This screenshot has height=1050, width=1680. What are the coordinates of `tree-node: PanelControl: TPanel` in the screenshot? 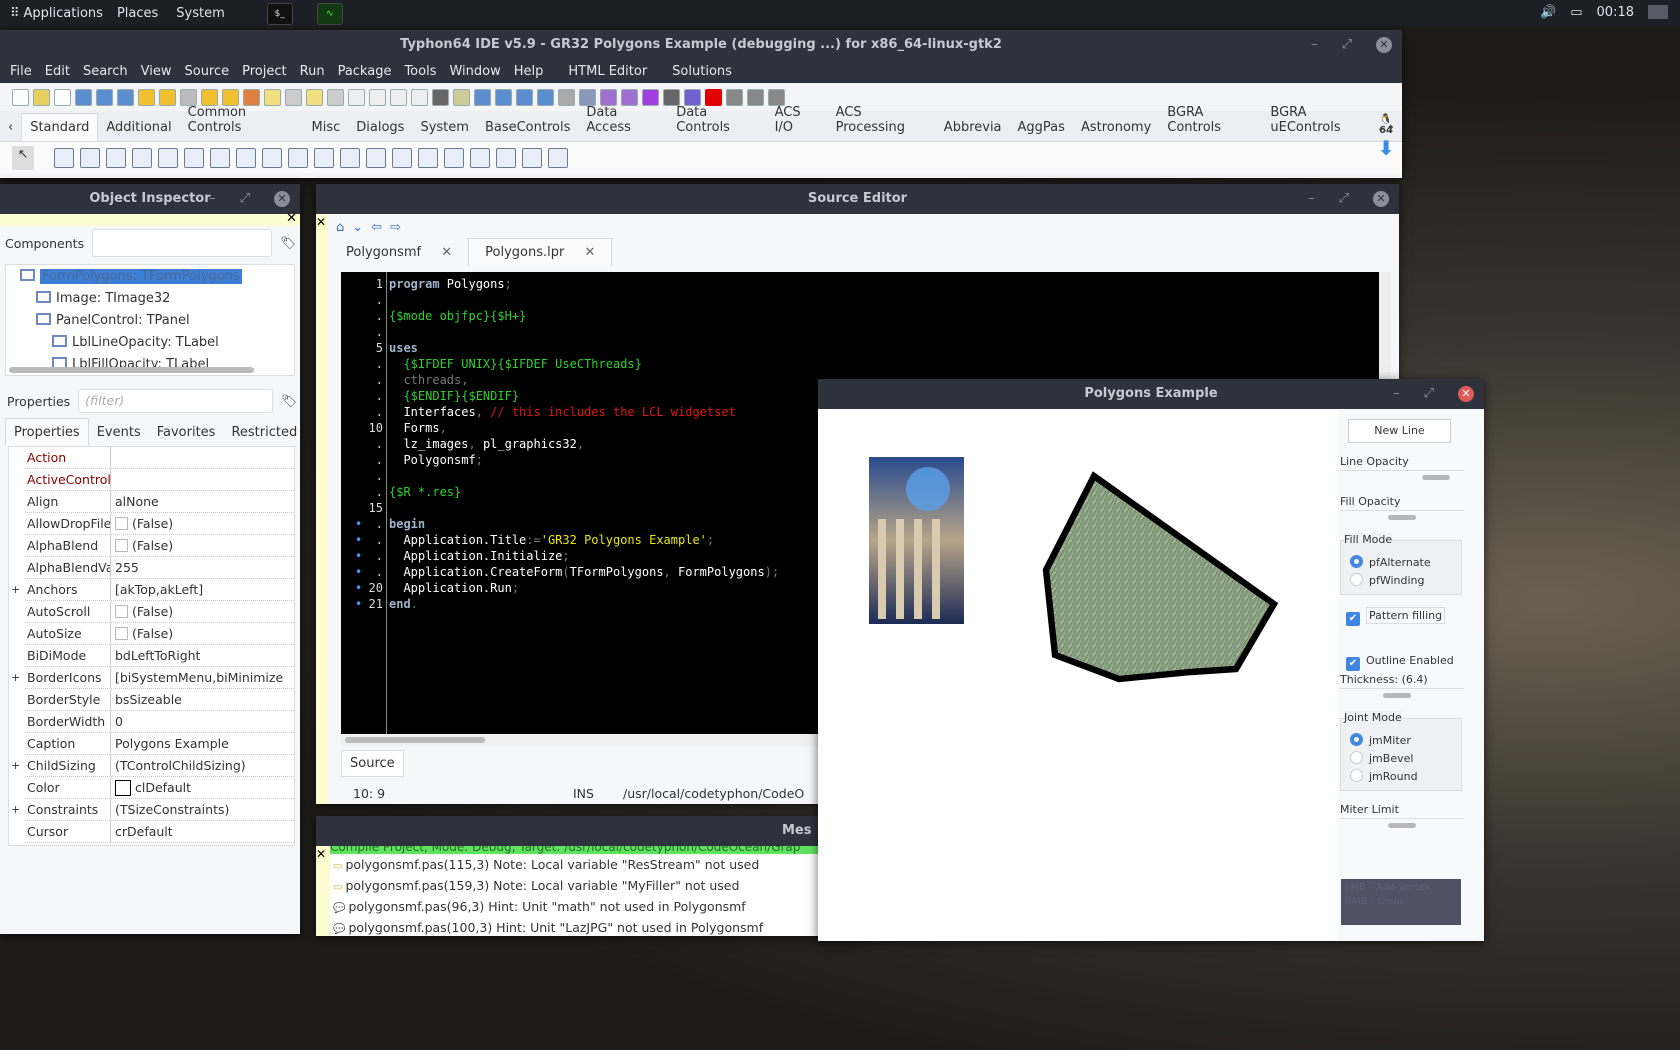 It's located at (113, 321).